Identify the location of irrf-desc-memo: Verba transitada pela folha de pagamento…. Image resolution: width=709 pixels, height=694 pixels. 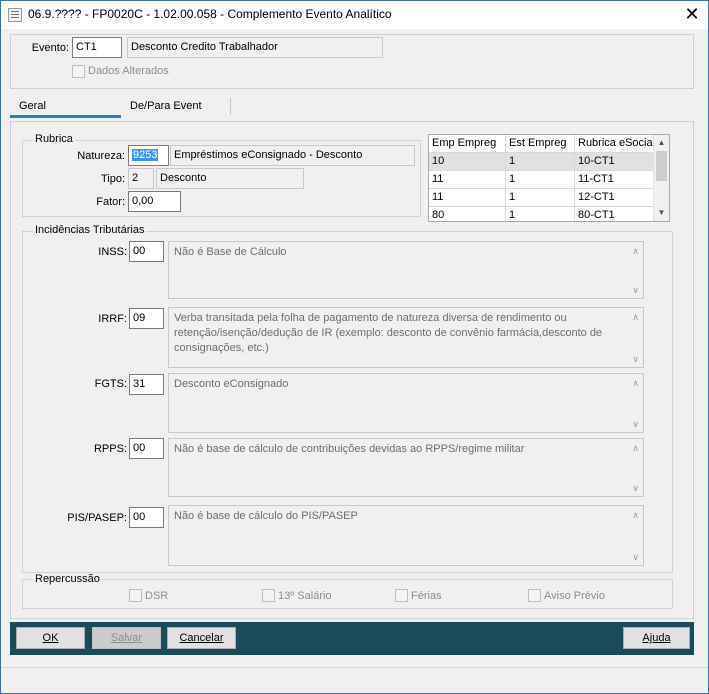
(406, 337).